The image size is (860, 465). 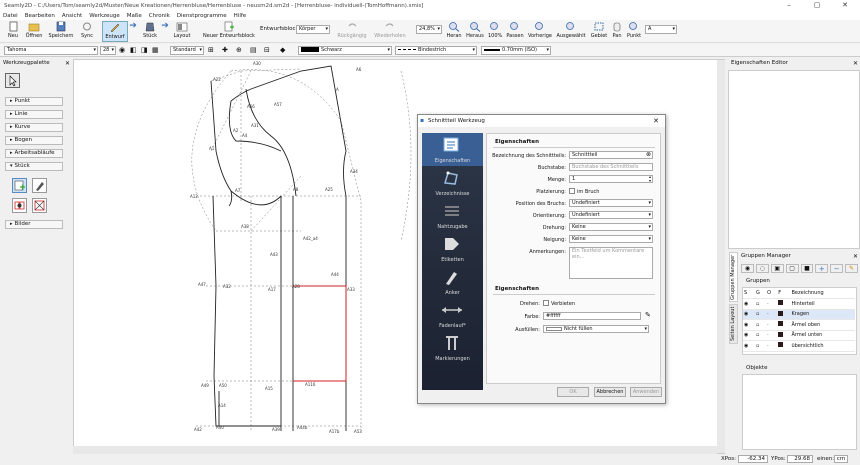 I want to click on close-button: ✕, so click(x=845, y=5).